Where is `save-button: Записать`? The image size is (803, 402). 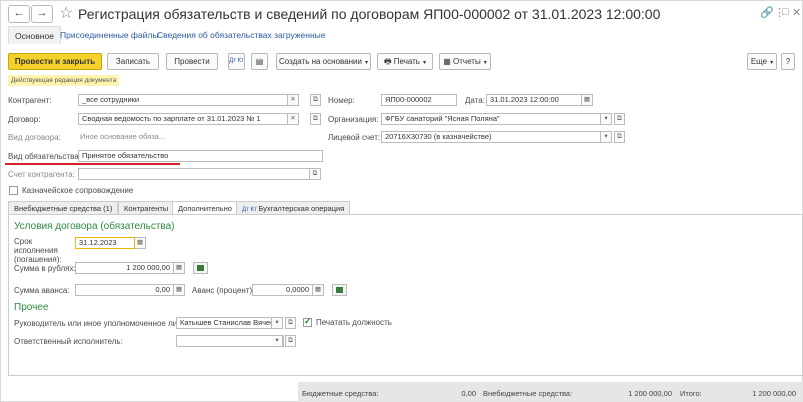
save-button: Записать is located at coordinates (133, 61).